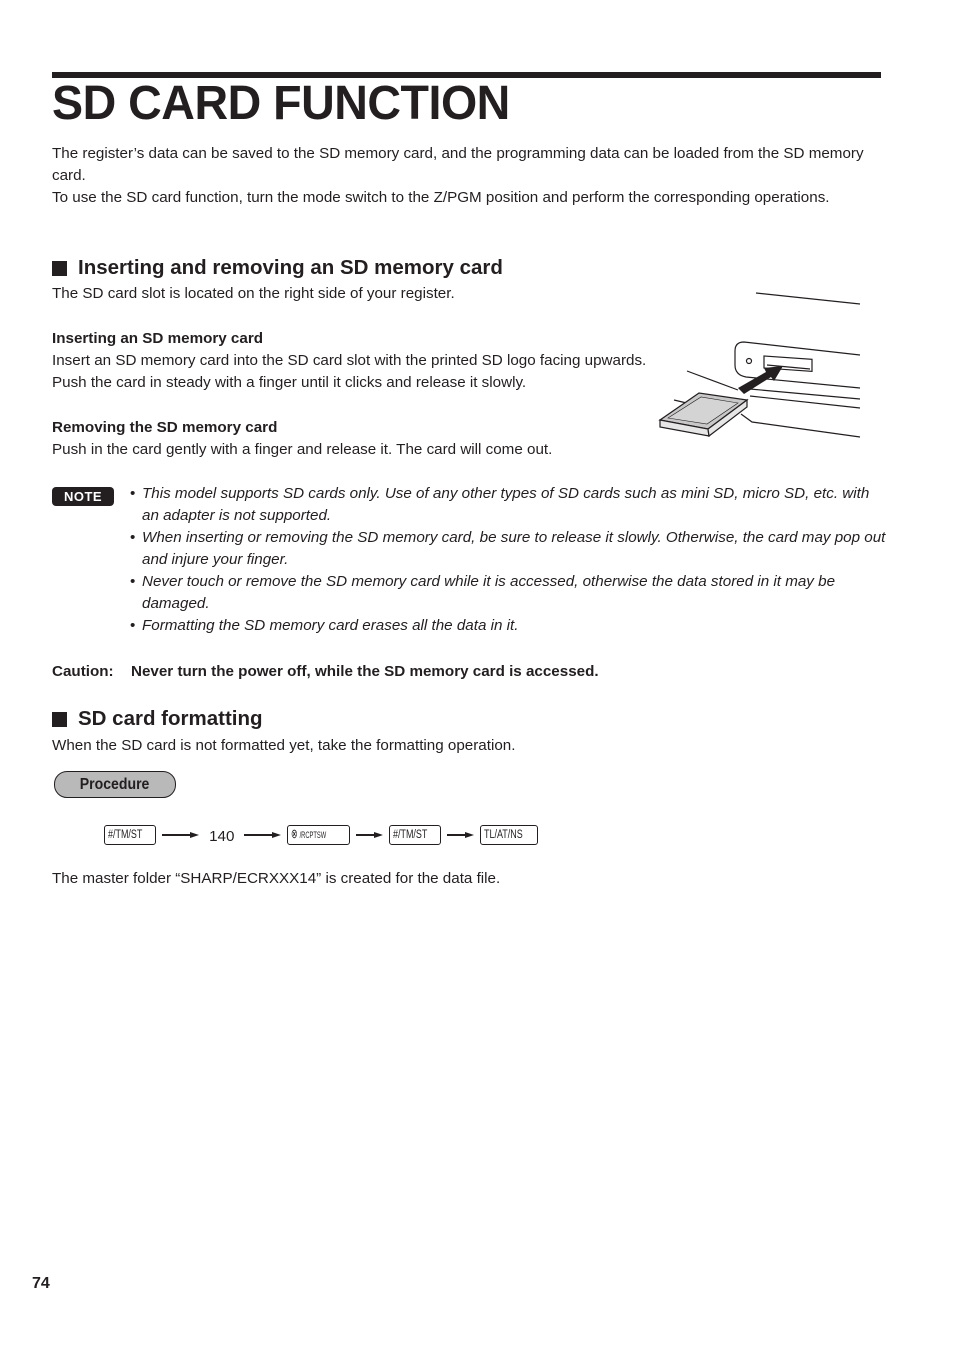 The image size is (954, 1348). Describe the element at coordinates (295, 833) in the screenshot. I see `circled-x-icon: ⊗` at that location.